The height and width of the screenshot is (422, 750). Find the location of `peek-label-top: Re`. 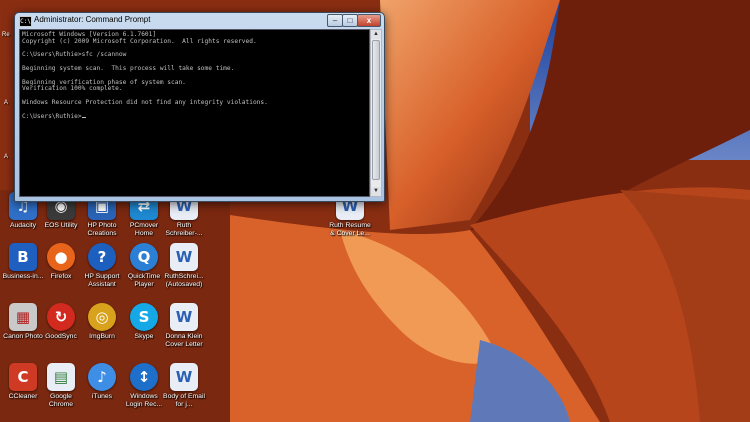

peek-label-top: Re is located at coordinates (6, 35).